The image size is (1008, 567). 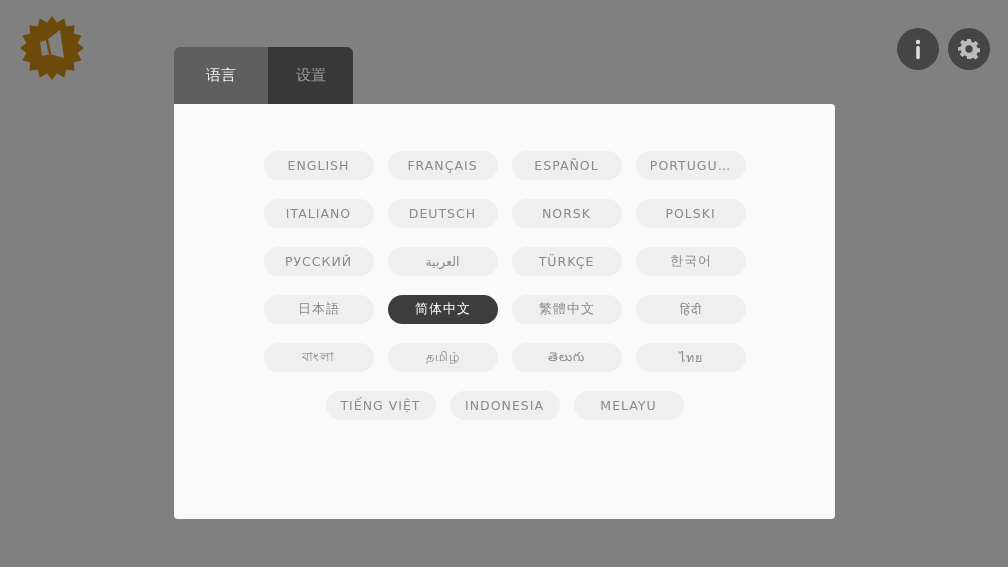 What do you see at coordinates (318, 261) in the screenshot?
I see `language-option: РУССКИЙ` at bounding box center [318, 261].